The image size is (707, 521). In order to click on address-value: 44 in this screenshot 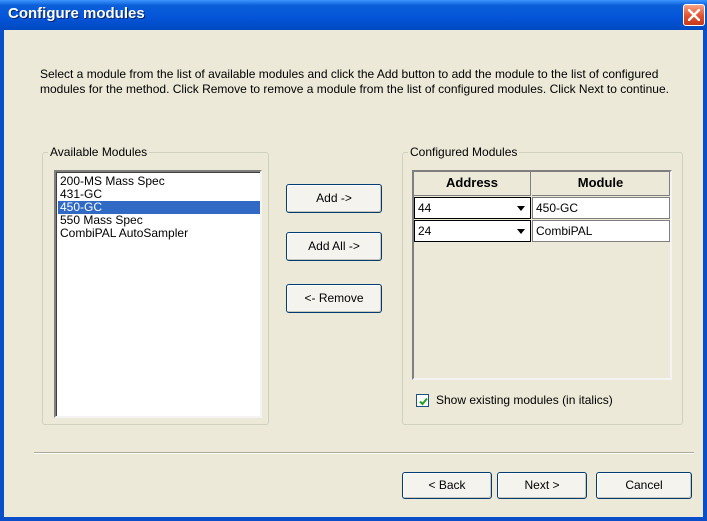, I will do `click(425, 208)`.